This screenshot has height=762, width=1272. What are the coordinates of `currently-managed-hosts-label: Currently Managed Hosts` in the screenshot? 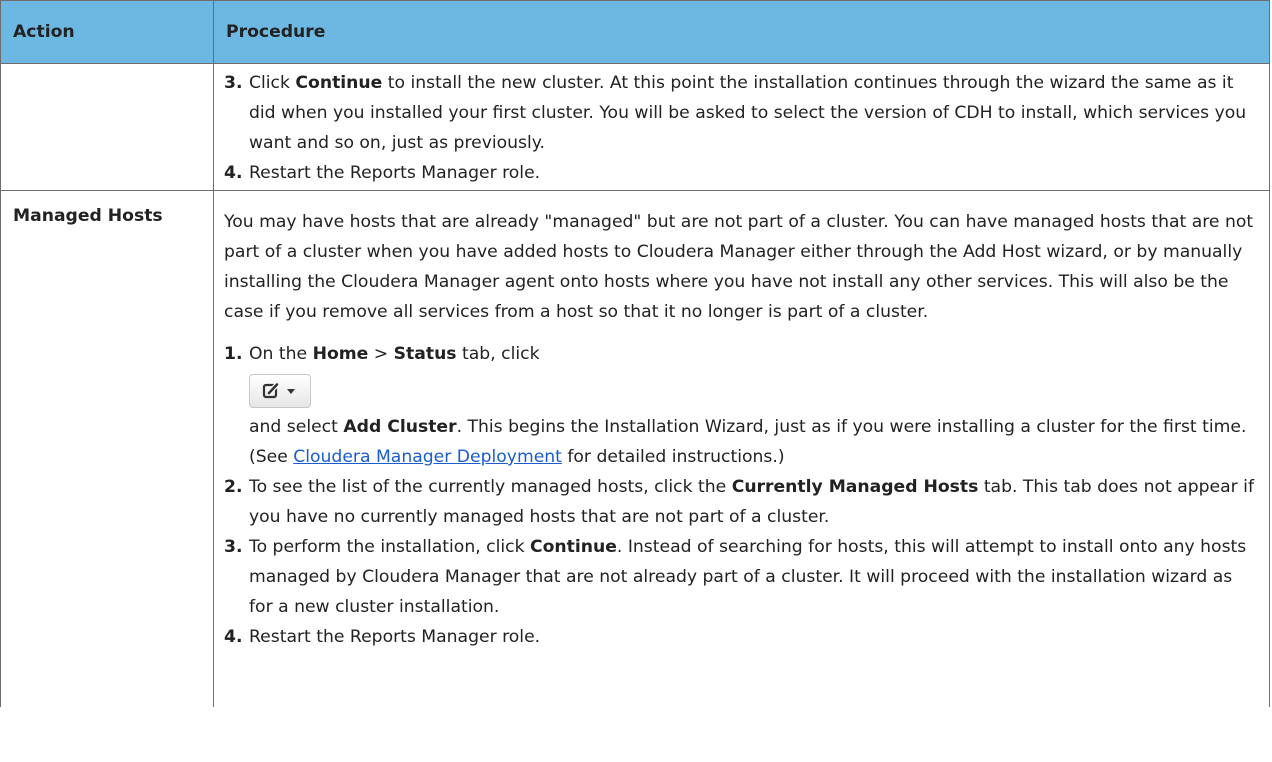 It's located at (855, 487).